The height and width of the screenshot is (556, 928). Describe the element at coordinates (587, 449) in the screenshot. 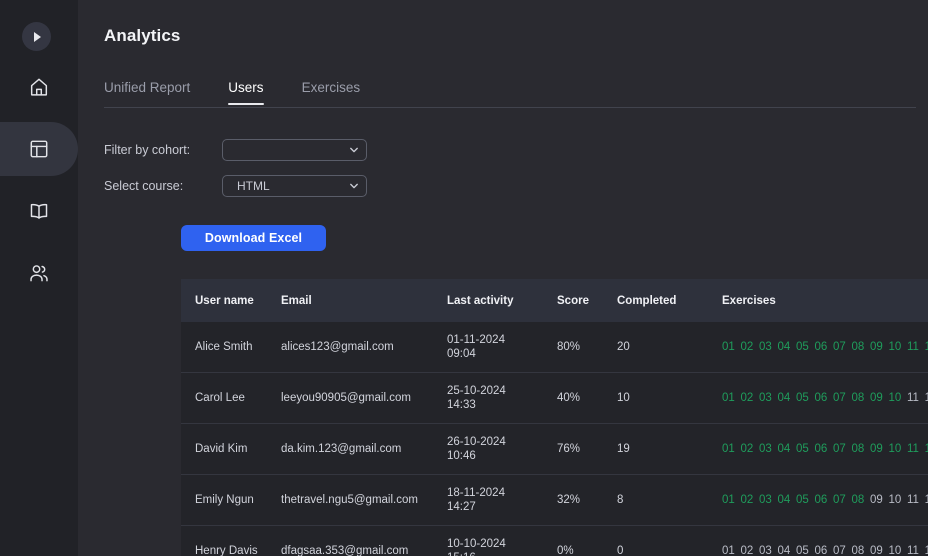

I see `cell-score: 76%` at that location.